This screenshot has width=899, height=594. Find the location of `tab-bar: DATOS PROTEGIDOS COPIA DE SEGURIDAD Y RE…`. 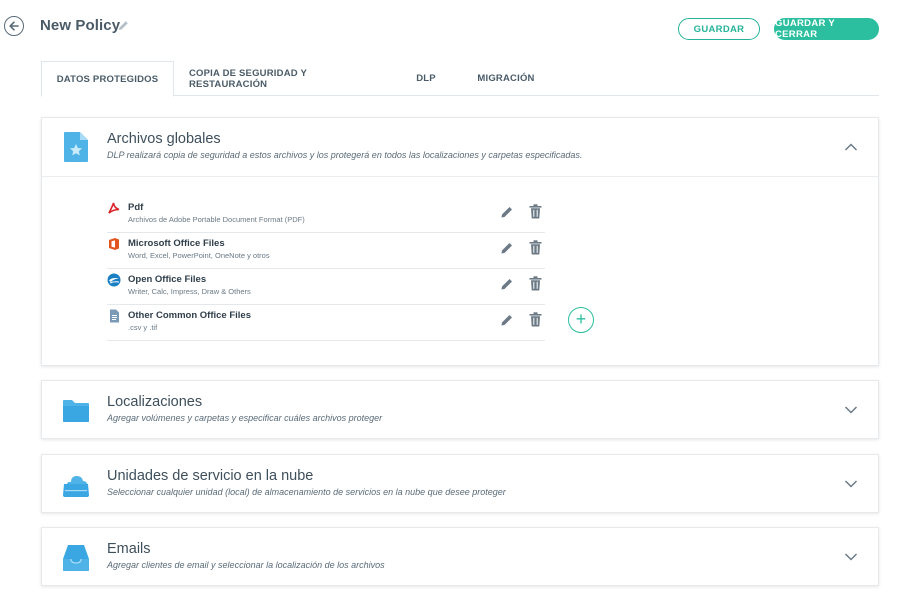

tab-bar: DATOS PROTEGIDOS COPIA DE SEGURIDAD Y RE… is located at coordinates (460, 79).